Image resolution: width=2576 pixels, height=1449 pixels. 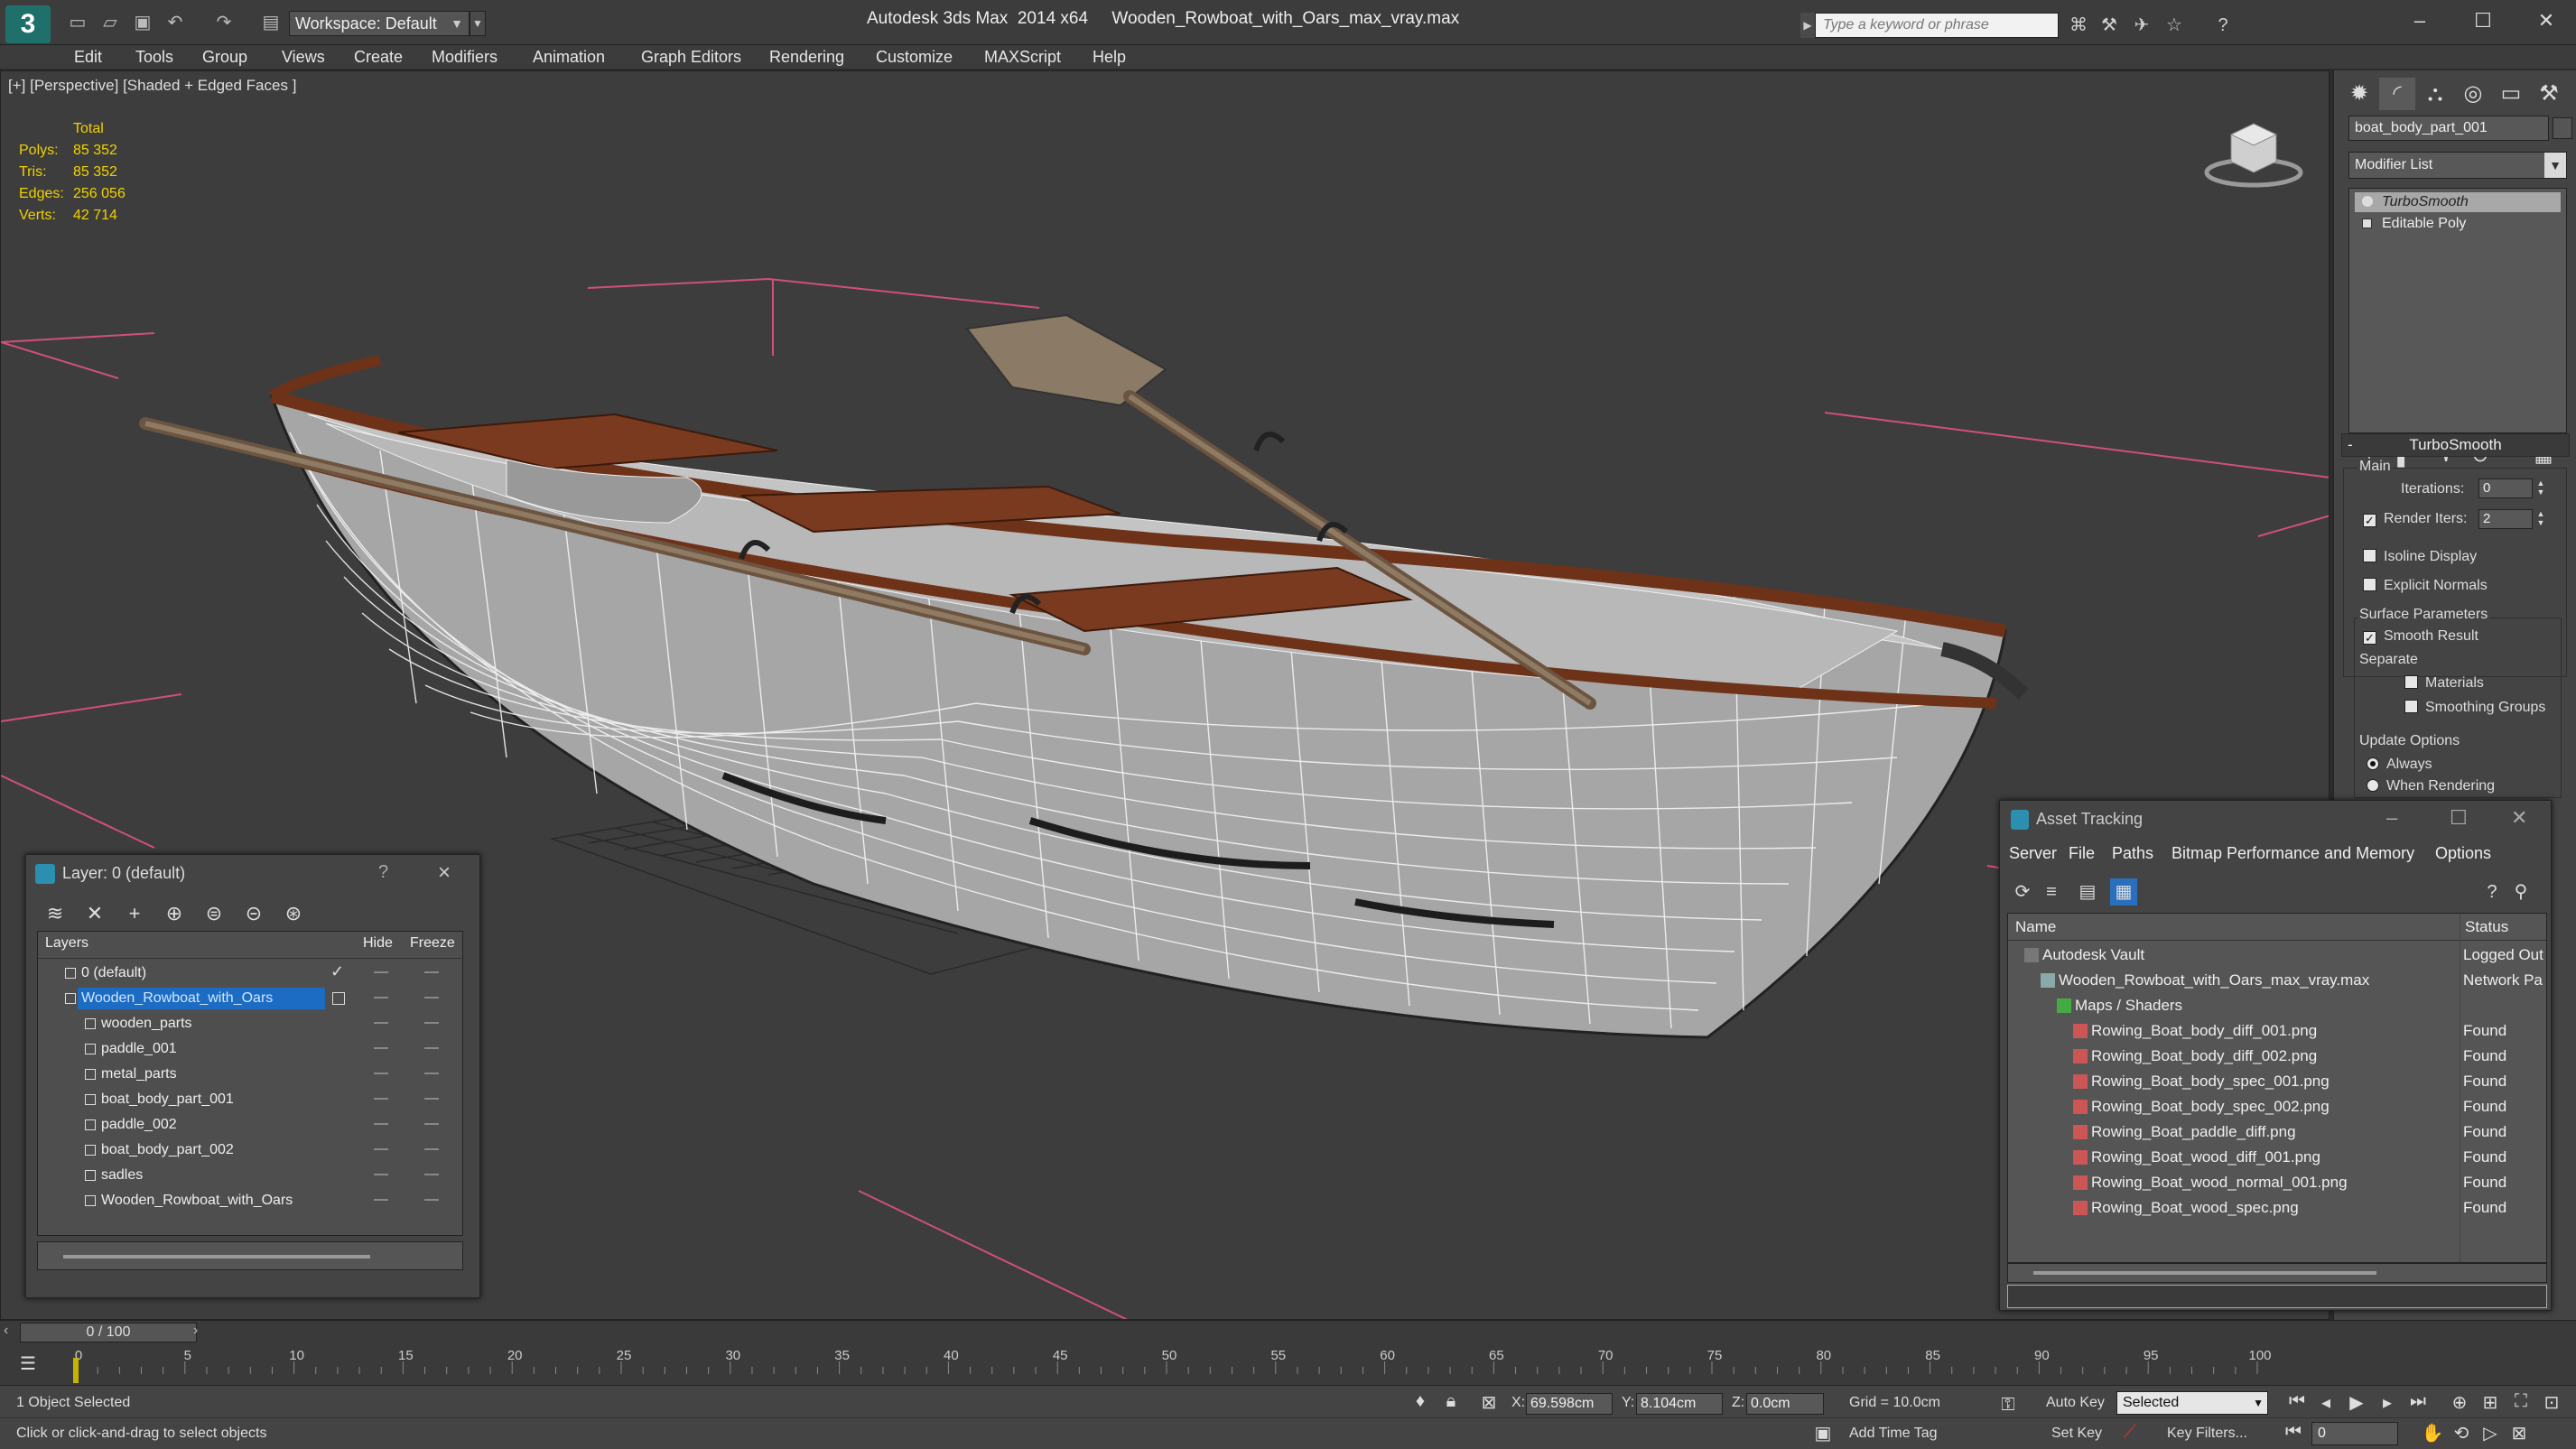 What do you see at coordinates (2022, 892) in the screenshot?
I see `refresh-icon: ⟳` at bounding box center [2022, 892].